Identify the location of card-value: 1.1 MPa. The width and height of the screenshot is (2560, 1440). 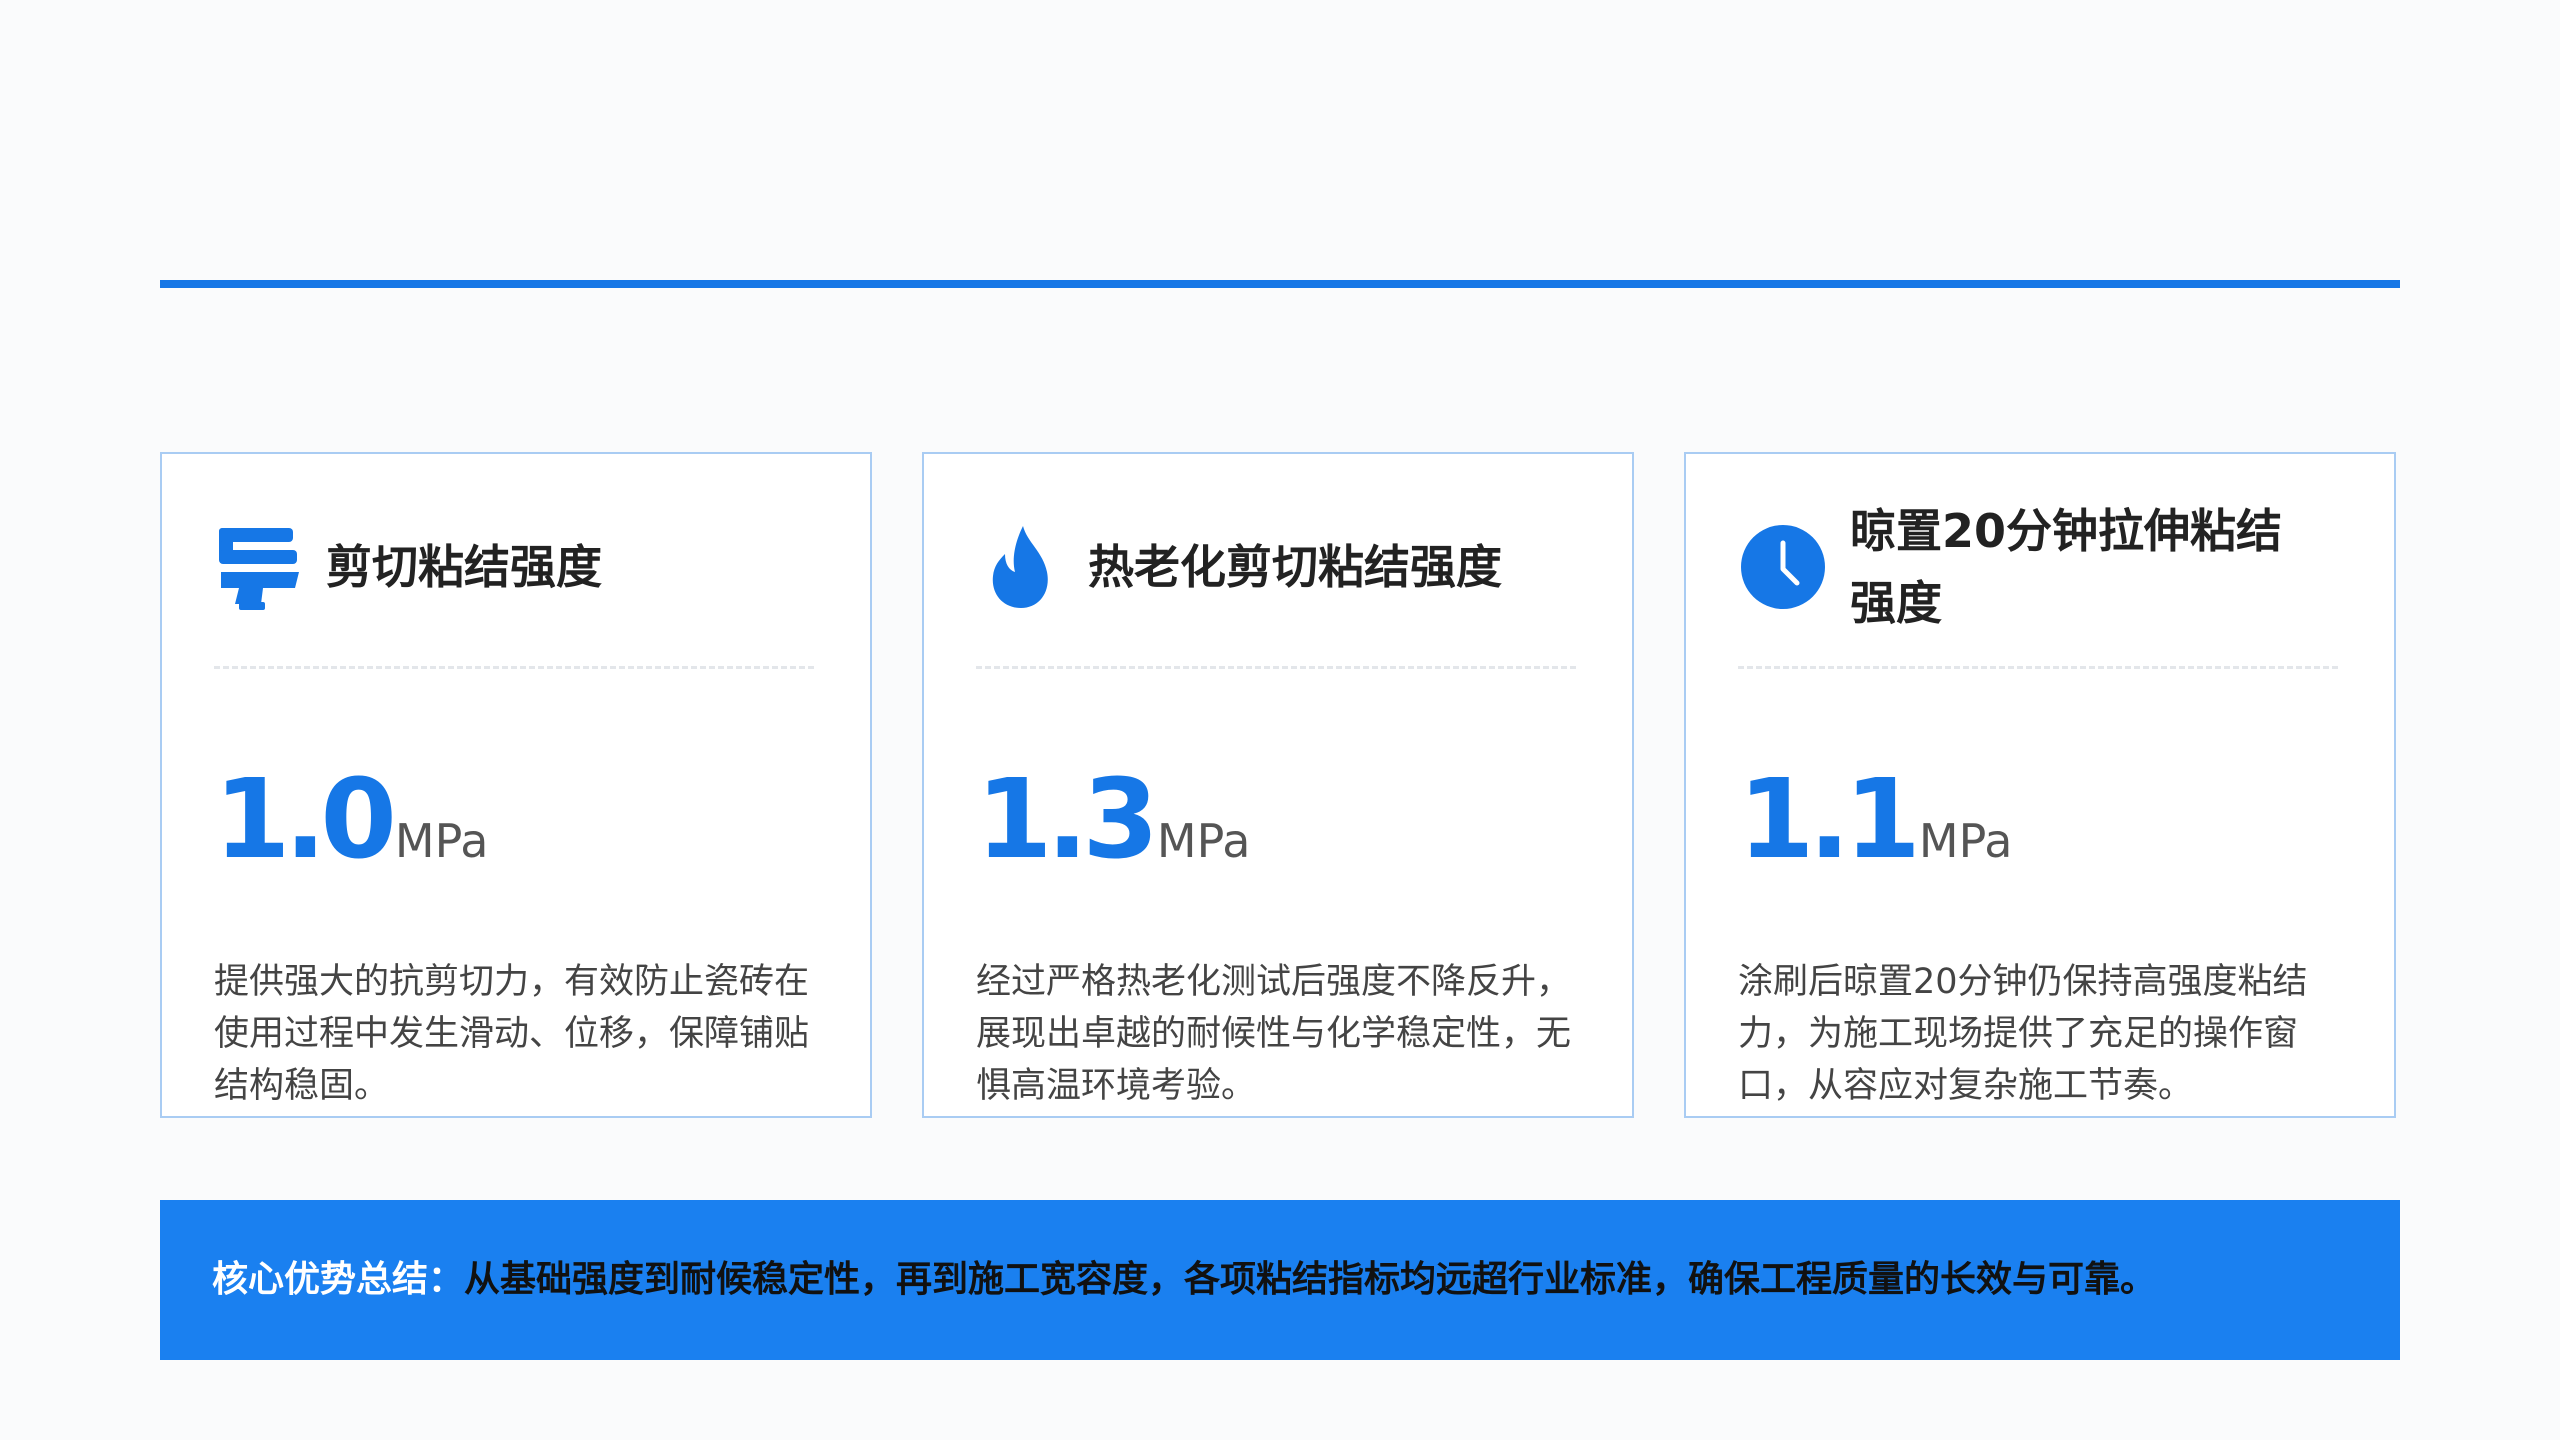
(1875, 819).